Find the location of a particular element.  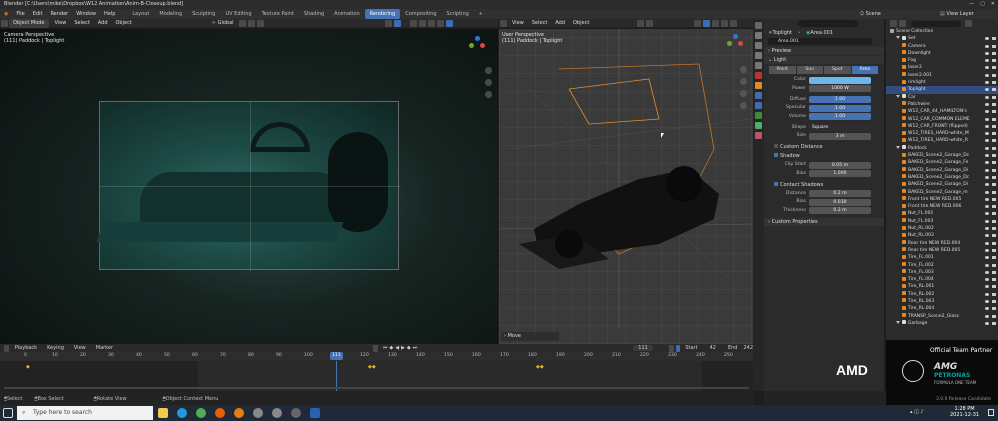

jump-end-icon: ⏭ is located at coordinates (415, 348).